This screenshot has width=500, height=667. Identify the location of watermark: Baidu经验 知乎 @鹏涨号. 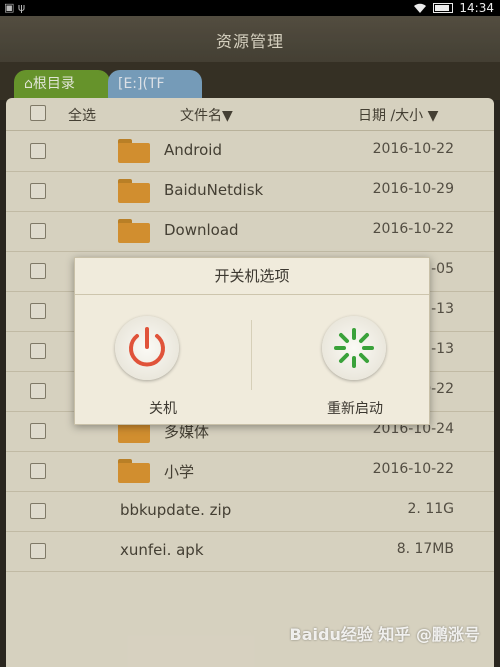
(384, 634).